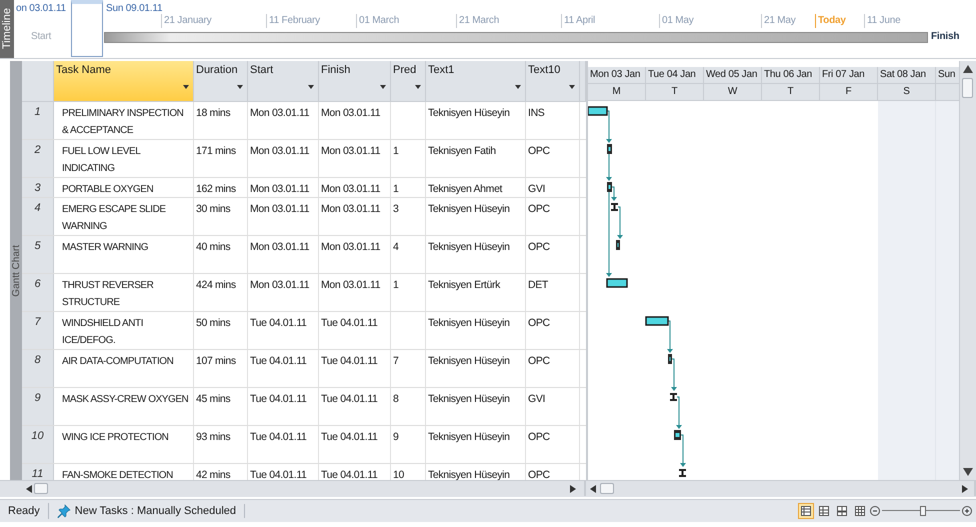  Describe the element at coordinates (134, 8) in the screenshot. I see `range-end-date: Sun 09.01.11` at that location.